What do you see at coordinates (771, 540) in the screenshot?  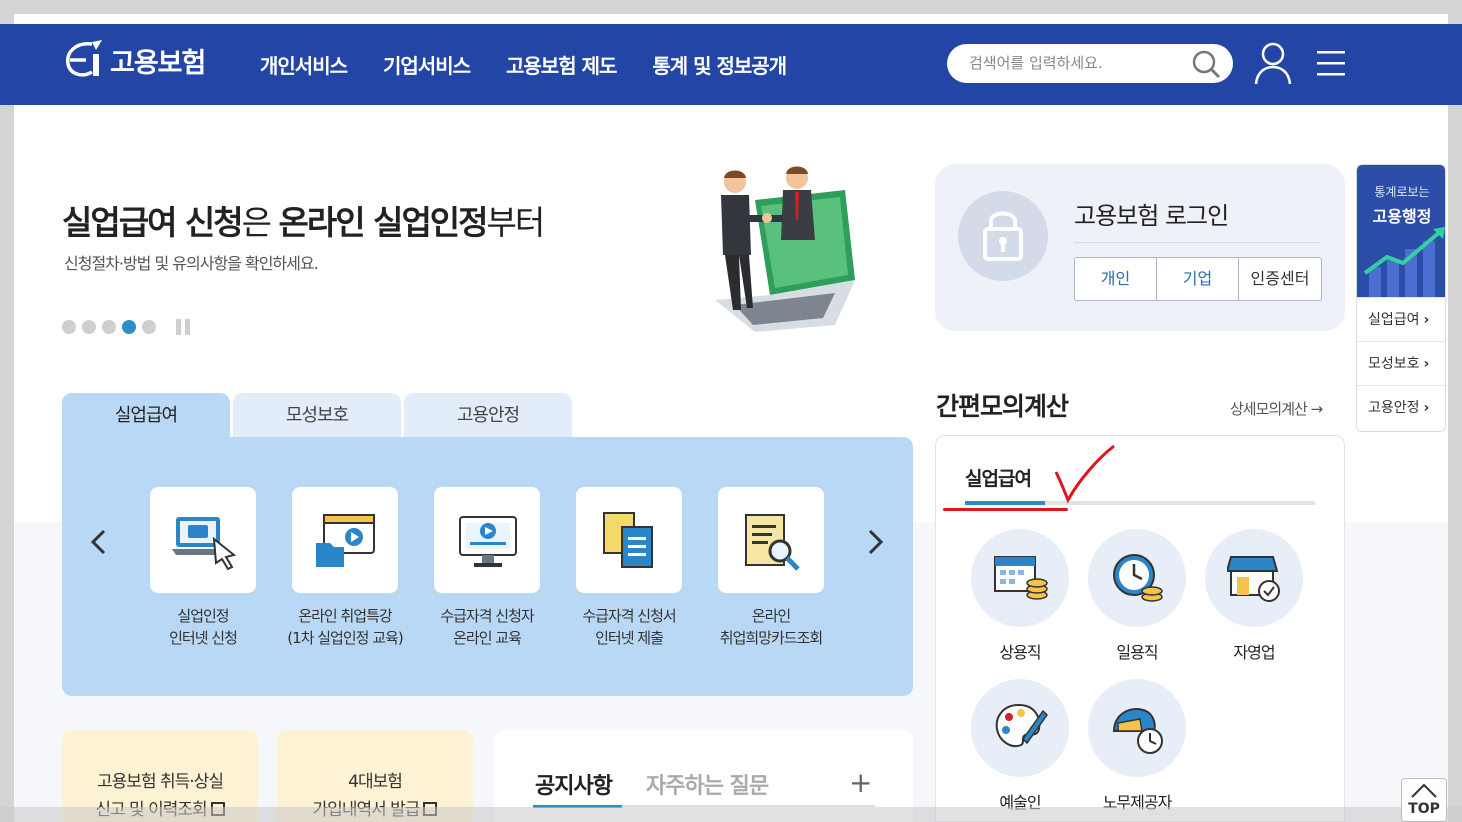 I see `document-search-icon` at bounding box center [771, 540].